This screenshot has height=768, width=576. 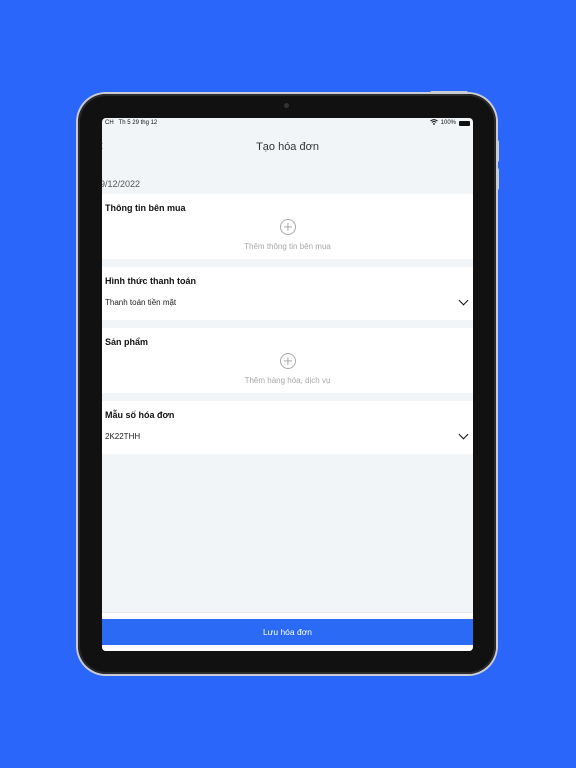 I want to click on add-buyer-button: Thêm thông tin bên mua, so click(x=287, y=236).